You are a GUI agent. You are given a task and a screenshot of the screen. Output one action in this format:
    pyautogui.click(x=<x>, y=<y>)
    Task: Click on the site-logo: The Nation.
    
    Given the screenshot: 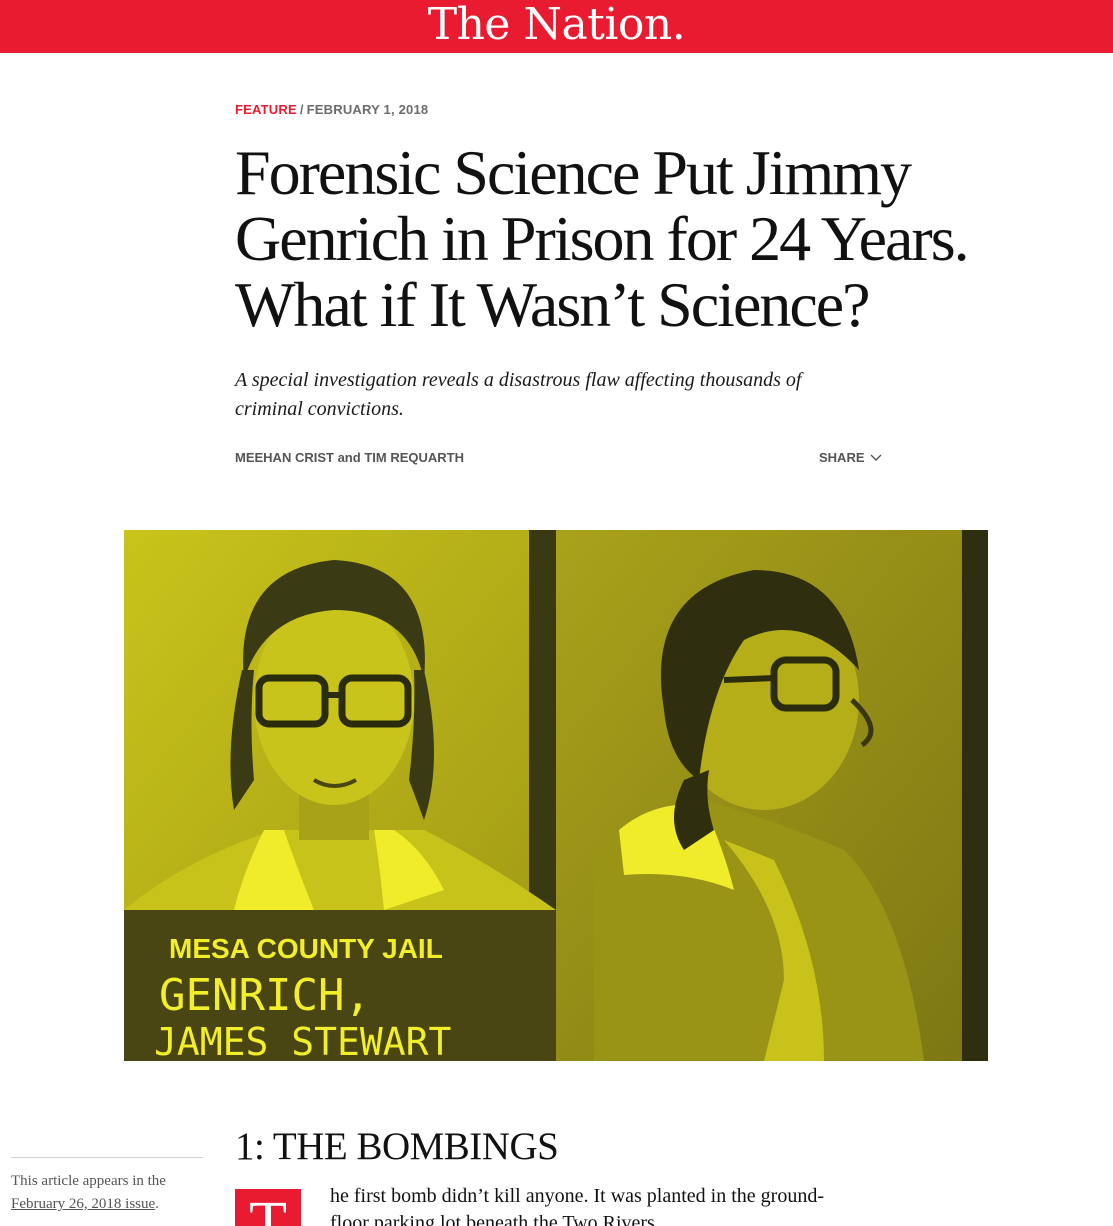 What is the action you would take?
    pyautogui.click(x=557, y=25)
    